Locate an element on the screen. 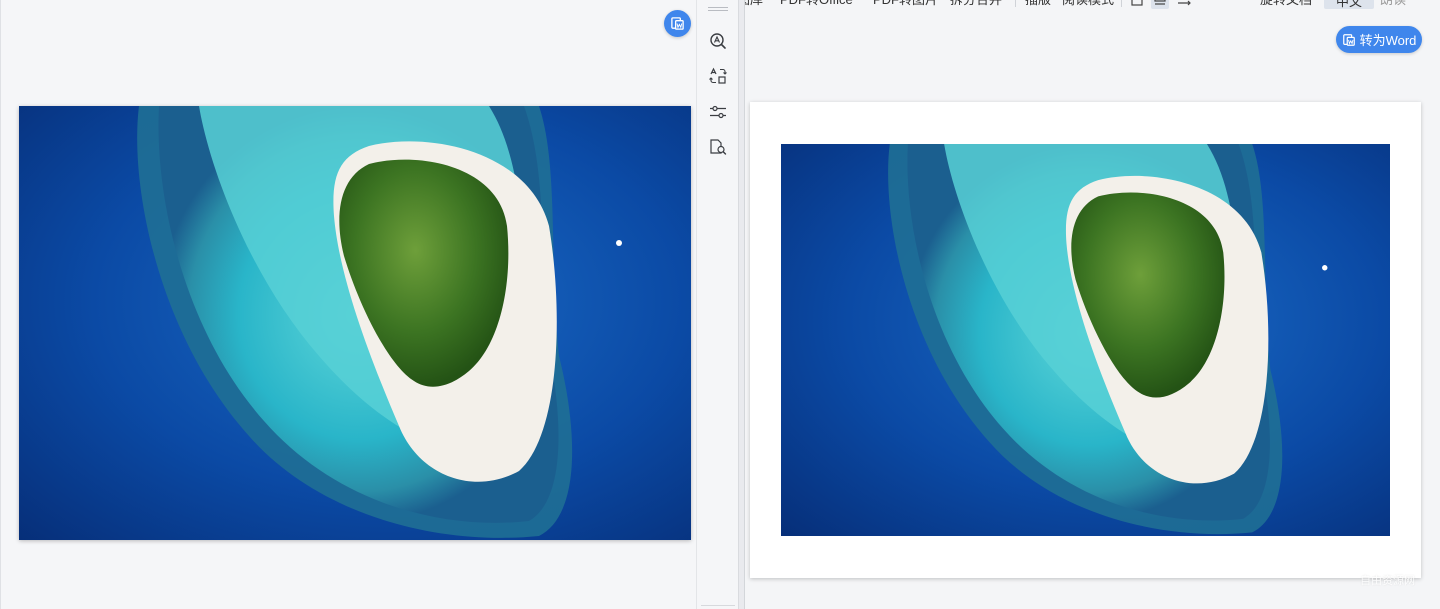  search-text-button is located at coordinates (718, 41).